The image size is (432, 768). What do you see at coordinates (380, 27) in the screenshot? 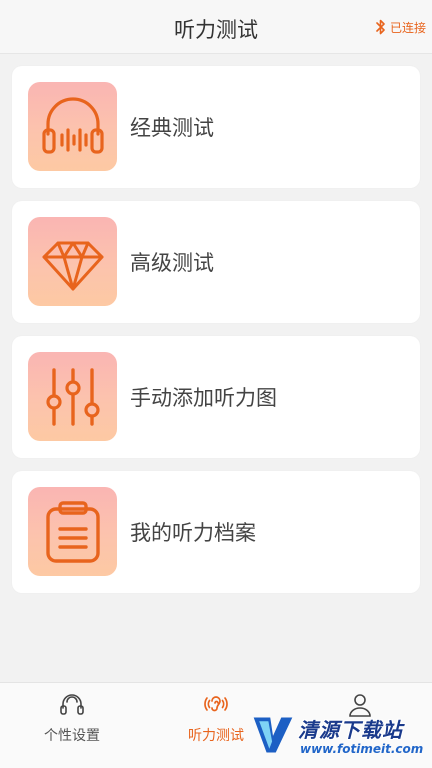
I see `bluetooth-icon` at bounding box center [380, 27].